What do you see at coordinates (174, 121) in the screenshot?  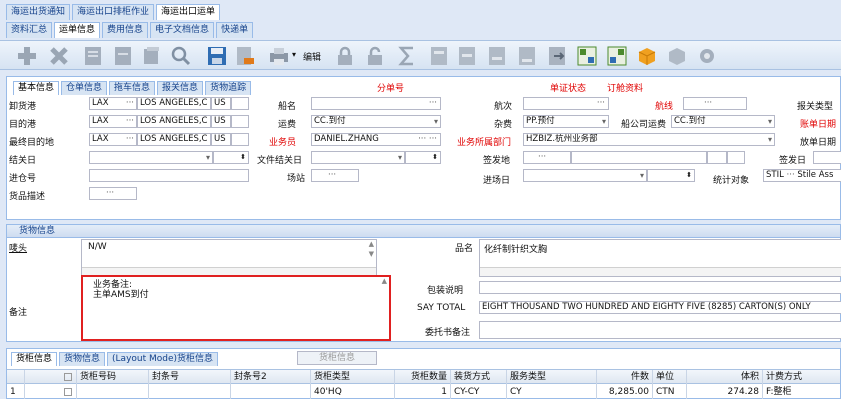 I see `pod-name-field: LOS ANGELES,C` at bounding box center [174, 121].